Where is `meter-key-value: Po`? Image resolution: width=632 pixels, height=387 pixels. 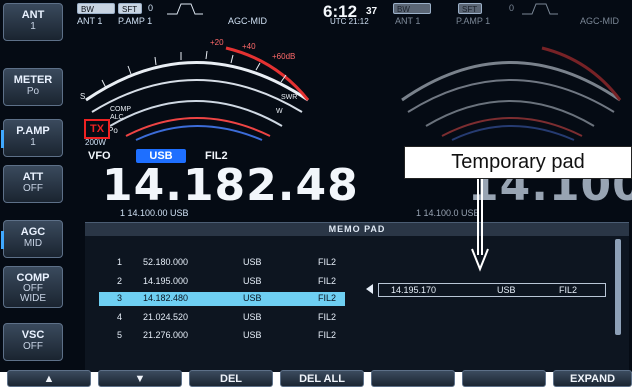 meter-key-value: Po is located at coordinates (33, 91).